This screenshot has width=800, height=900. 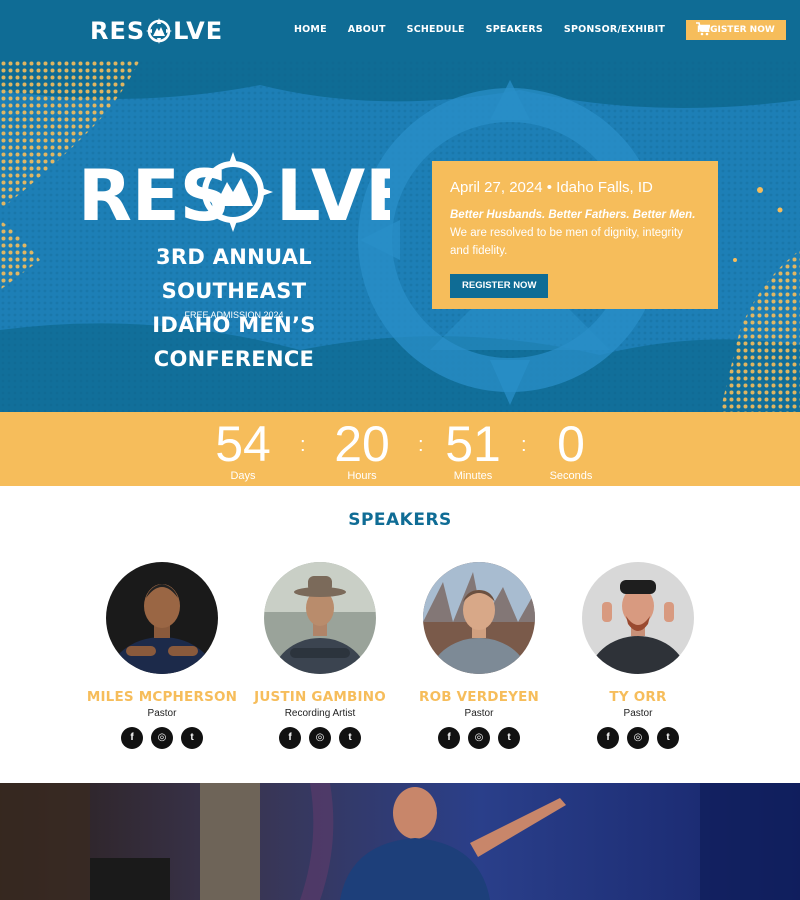 What do you see at coordinates (614, 30) in the screenshot?
I see `nav-link-sponsor: SPONSOR/EXHIBIT` at bounding box center [614, 30].